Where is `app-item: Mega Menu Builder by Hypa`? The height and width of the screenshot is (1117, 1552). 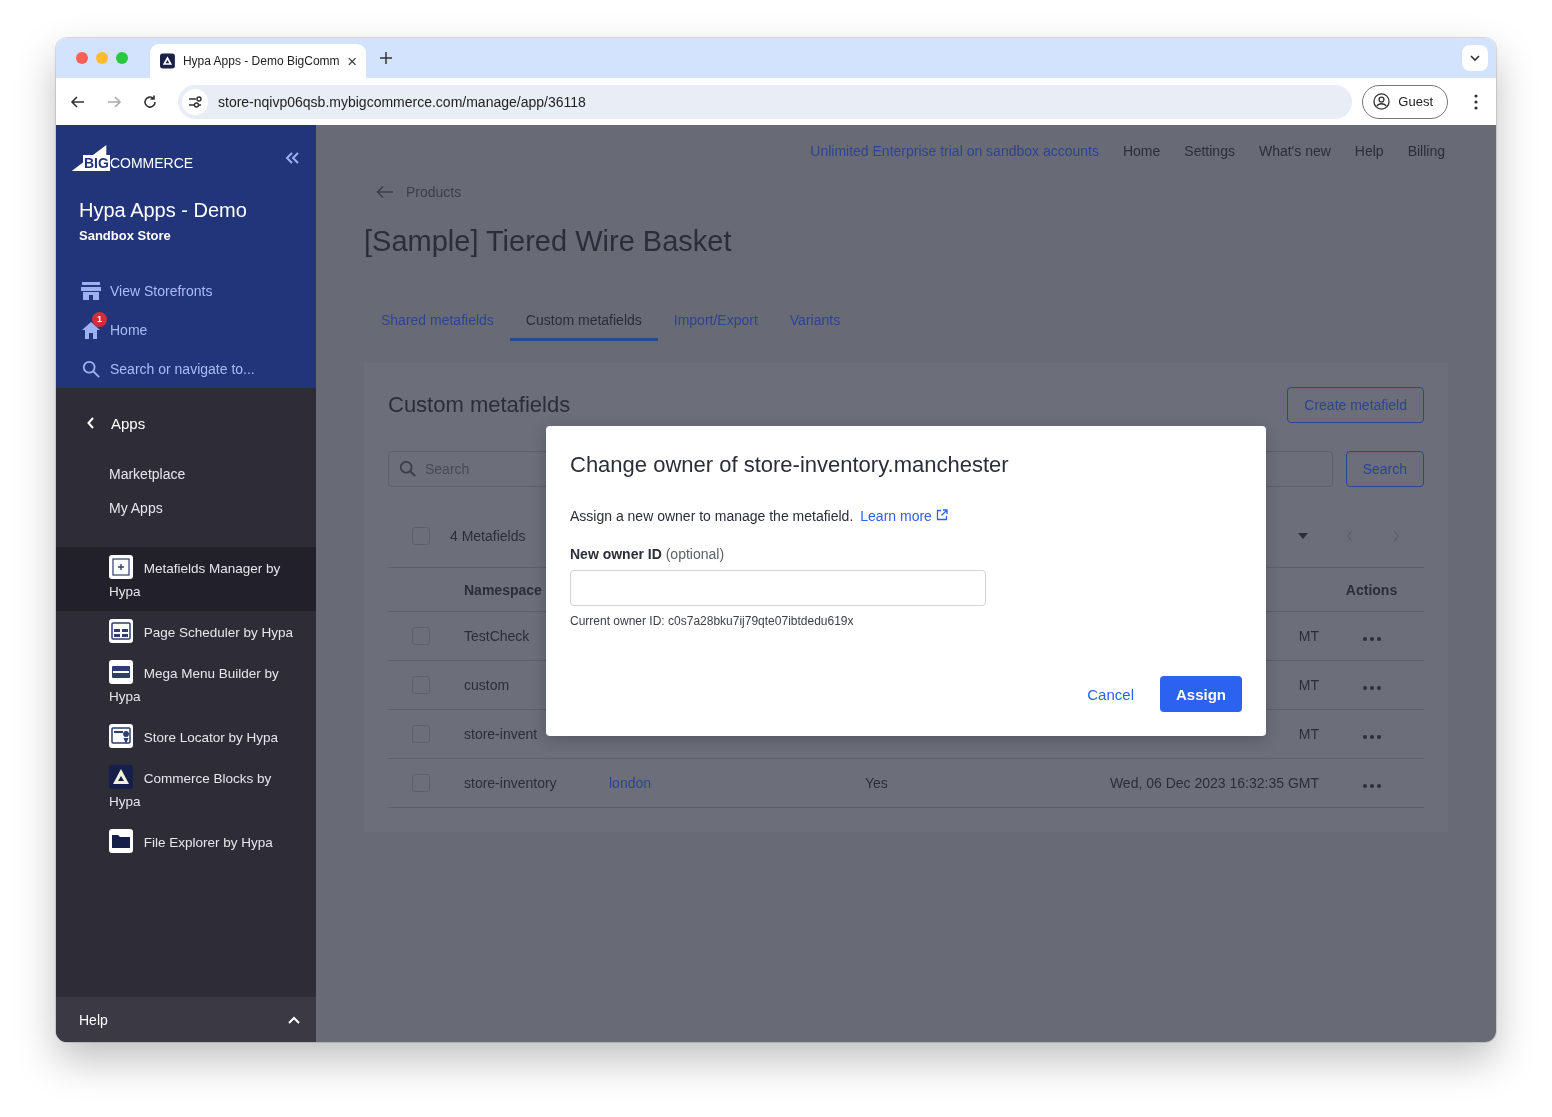
app-item: Mega Menu Builder by Hypa is located at coordinates (186, 684).